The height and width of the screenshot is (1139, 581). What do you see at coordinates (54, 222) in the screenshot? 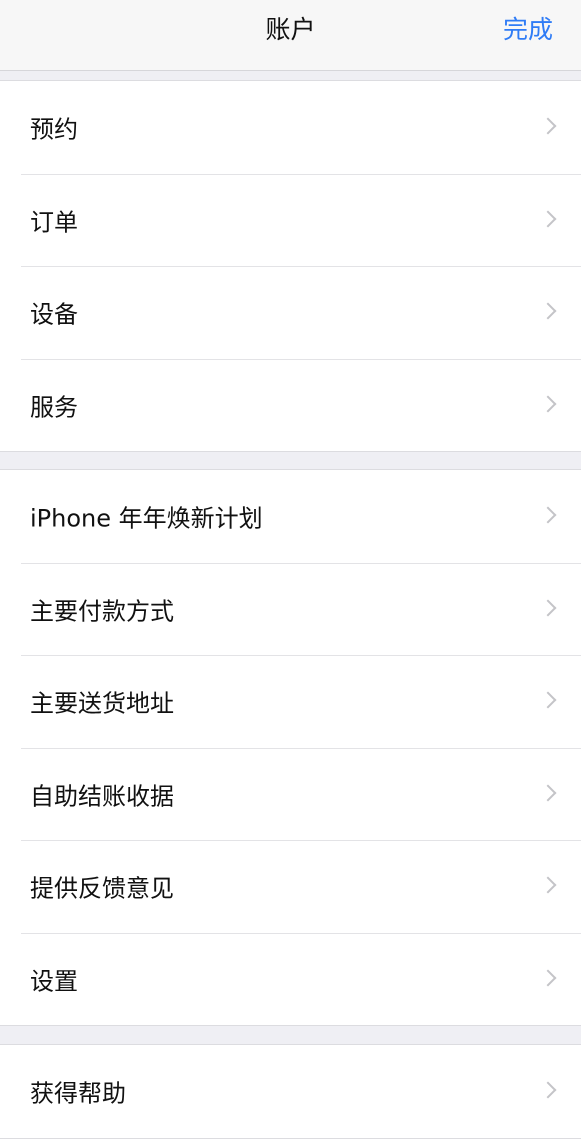
I see `list-item-label: 订单` at bounding box center [54, 222].